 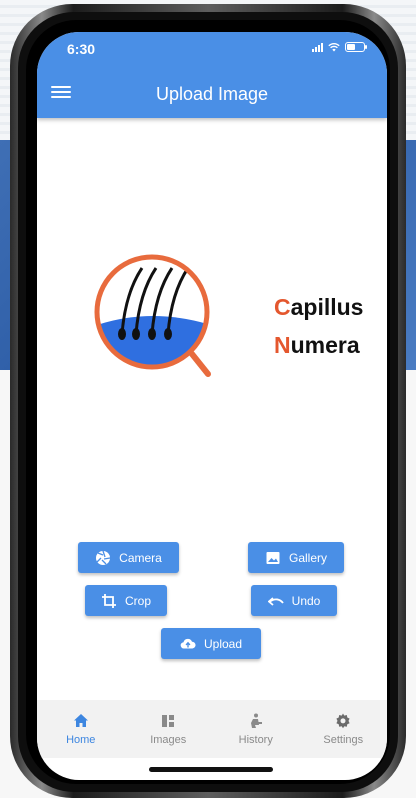 I want to click on status-time: 6:30, so click(x=81, y=49).